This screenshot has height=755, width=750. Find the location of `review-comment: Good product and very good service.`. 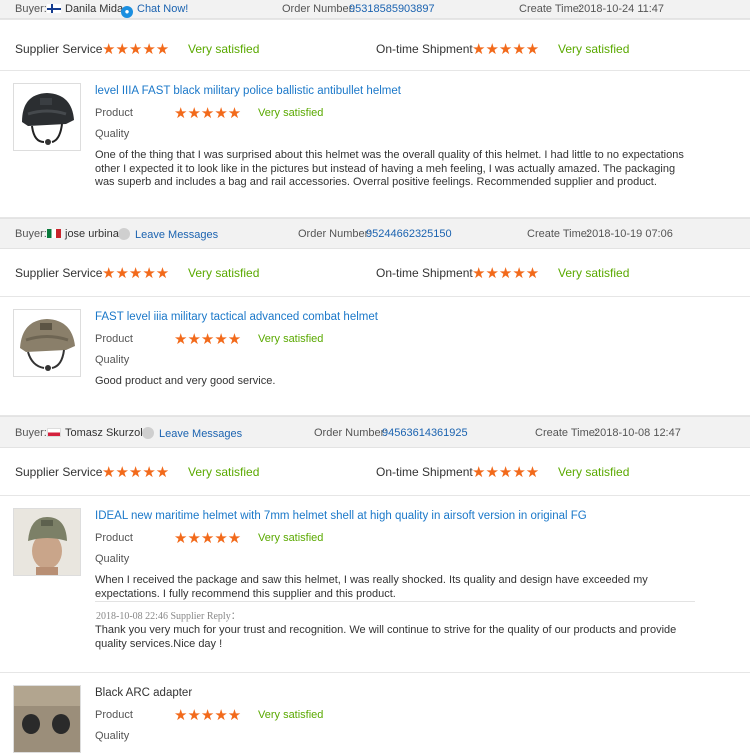

review-comment: Good product and very good service. is located at coordinates (185, 381).